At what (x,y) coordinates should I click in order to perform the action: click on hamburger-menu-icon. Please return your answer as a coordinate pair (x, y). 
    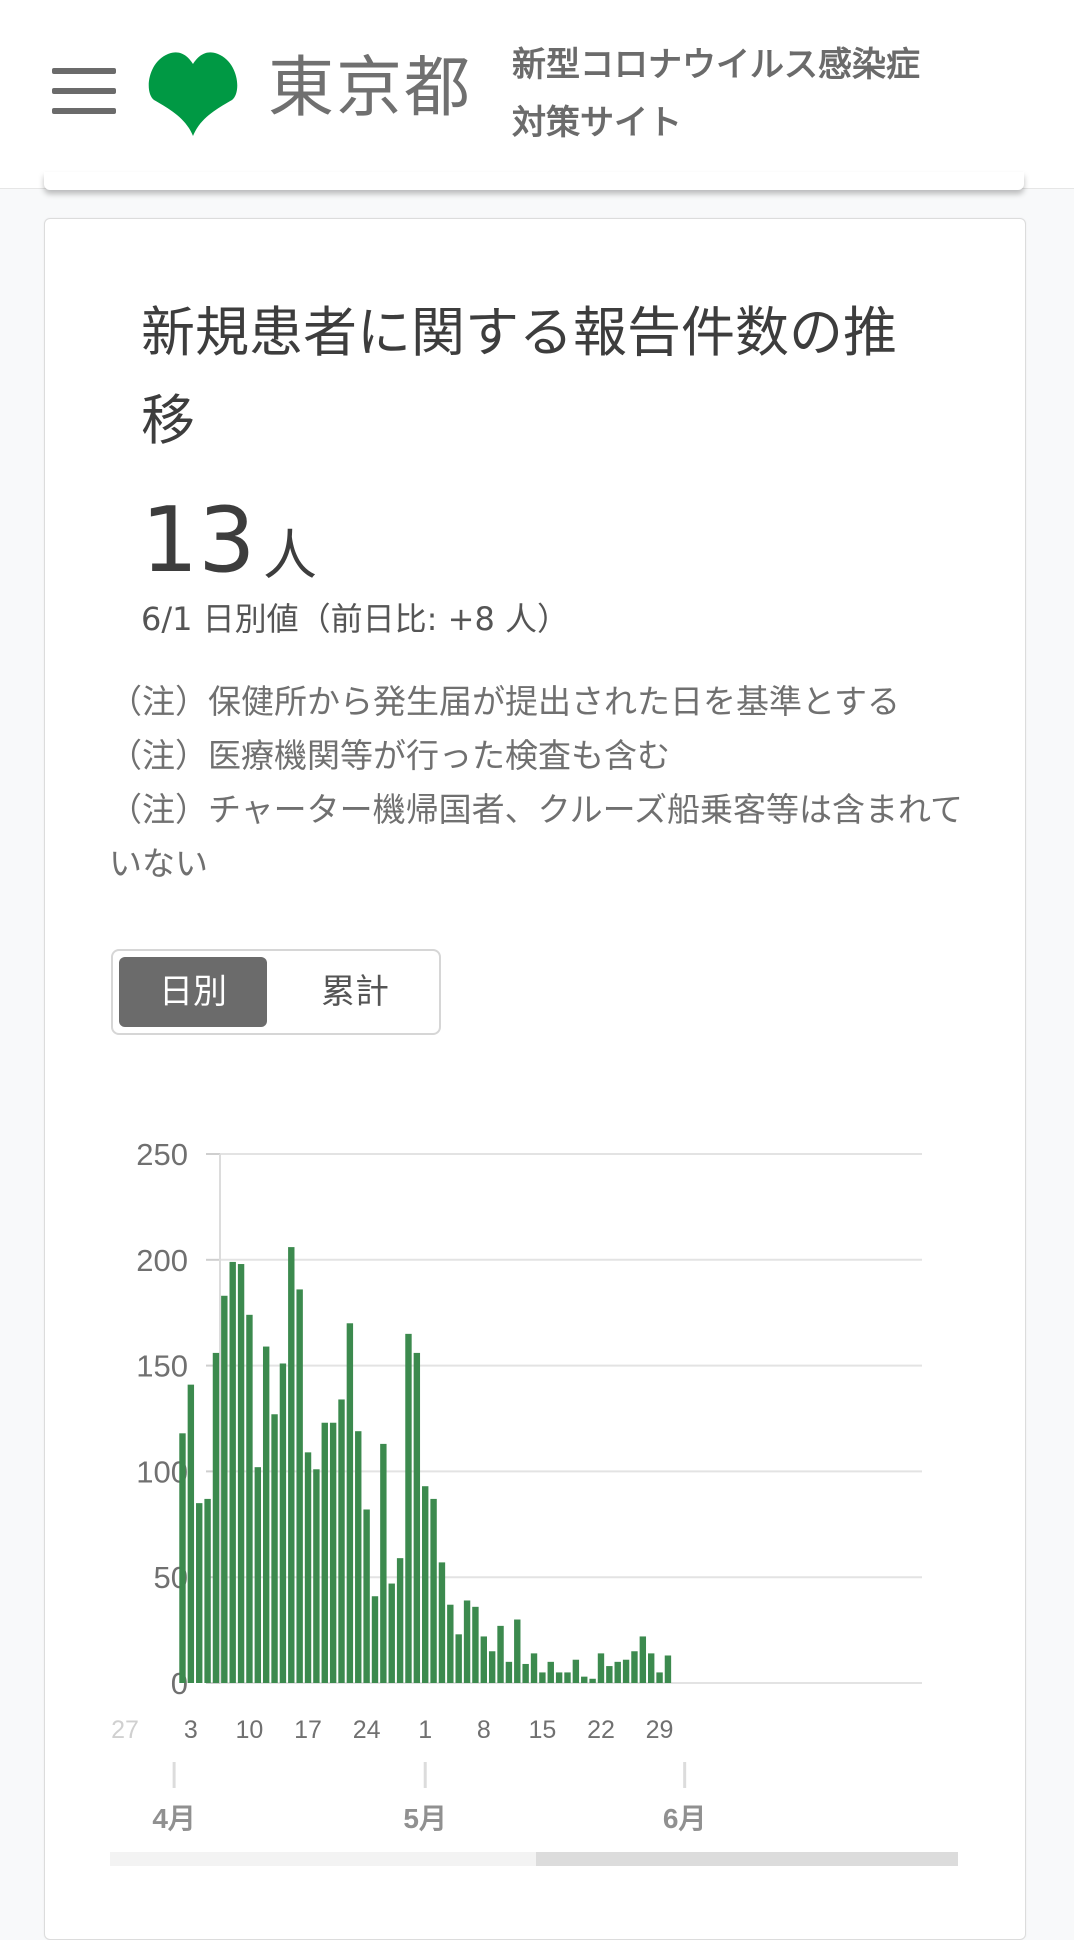
    Looking at the image, I should click on (84, 91).